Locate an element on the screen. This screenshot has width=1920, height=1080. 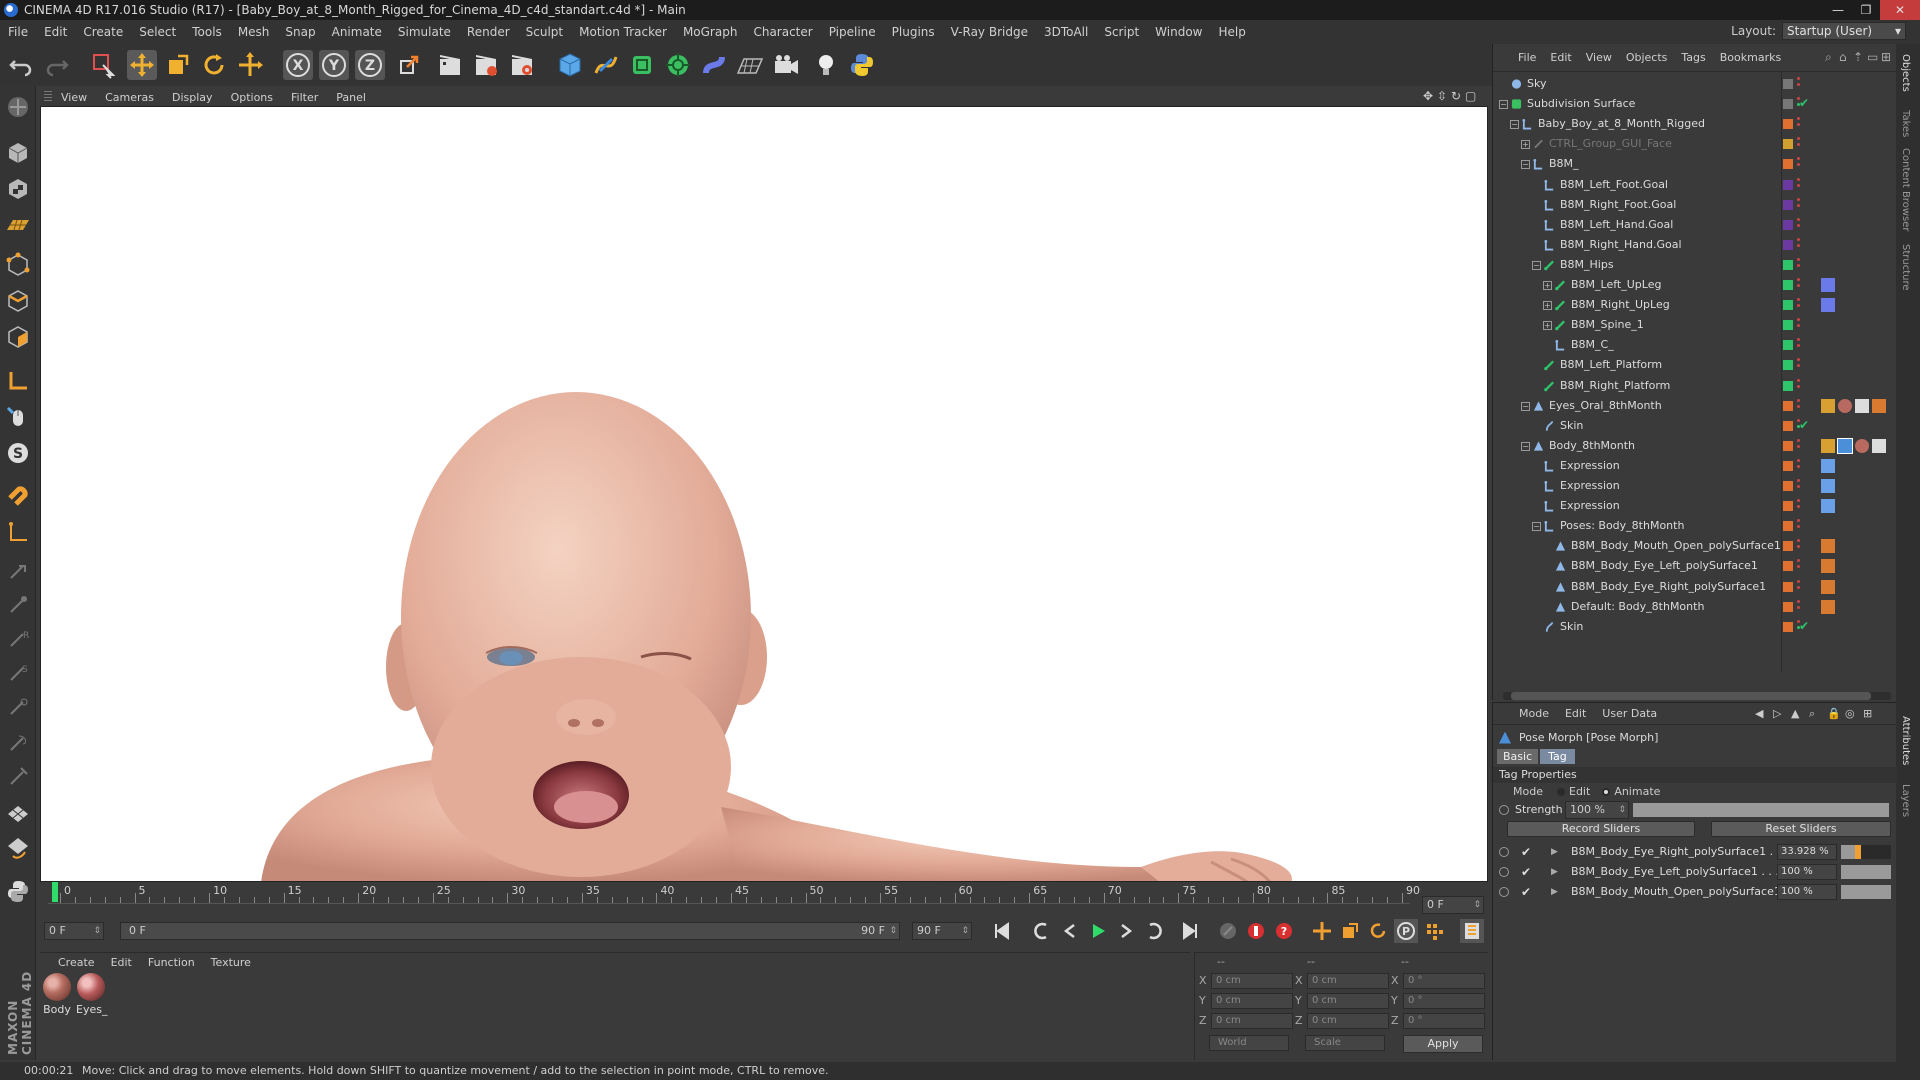
objects-menu-edit: Edit is located at coordinates (1560, 57).